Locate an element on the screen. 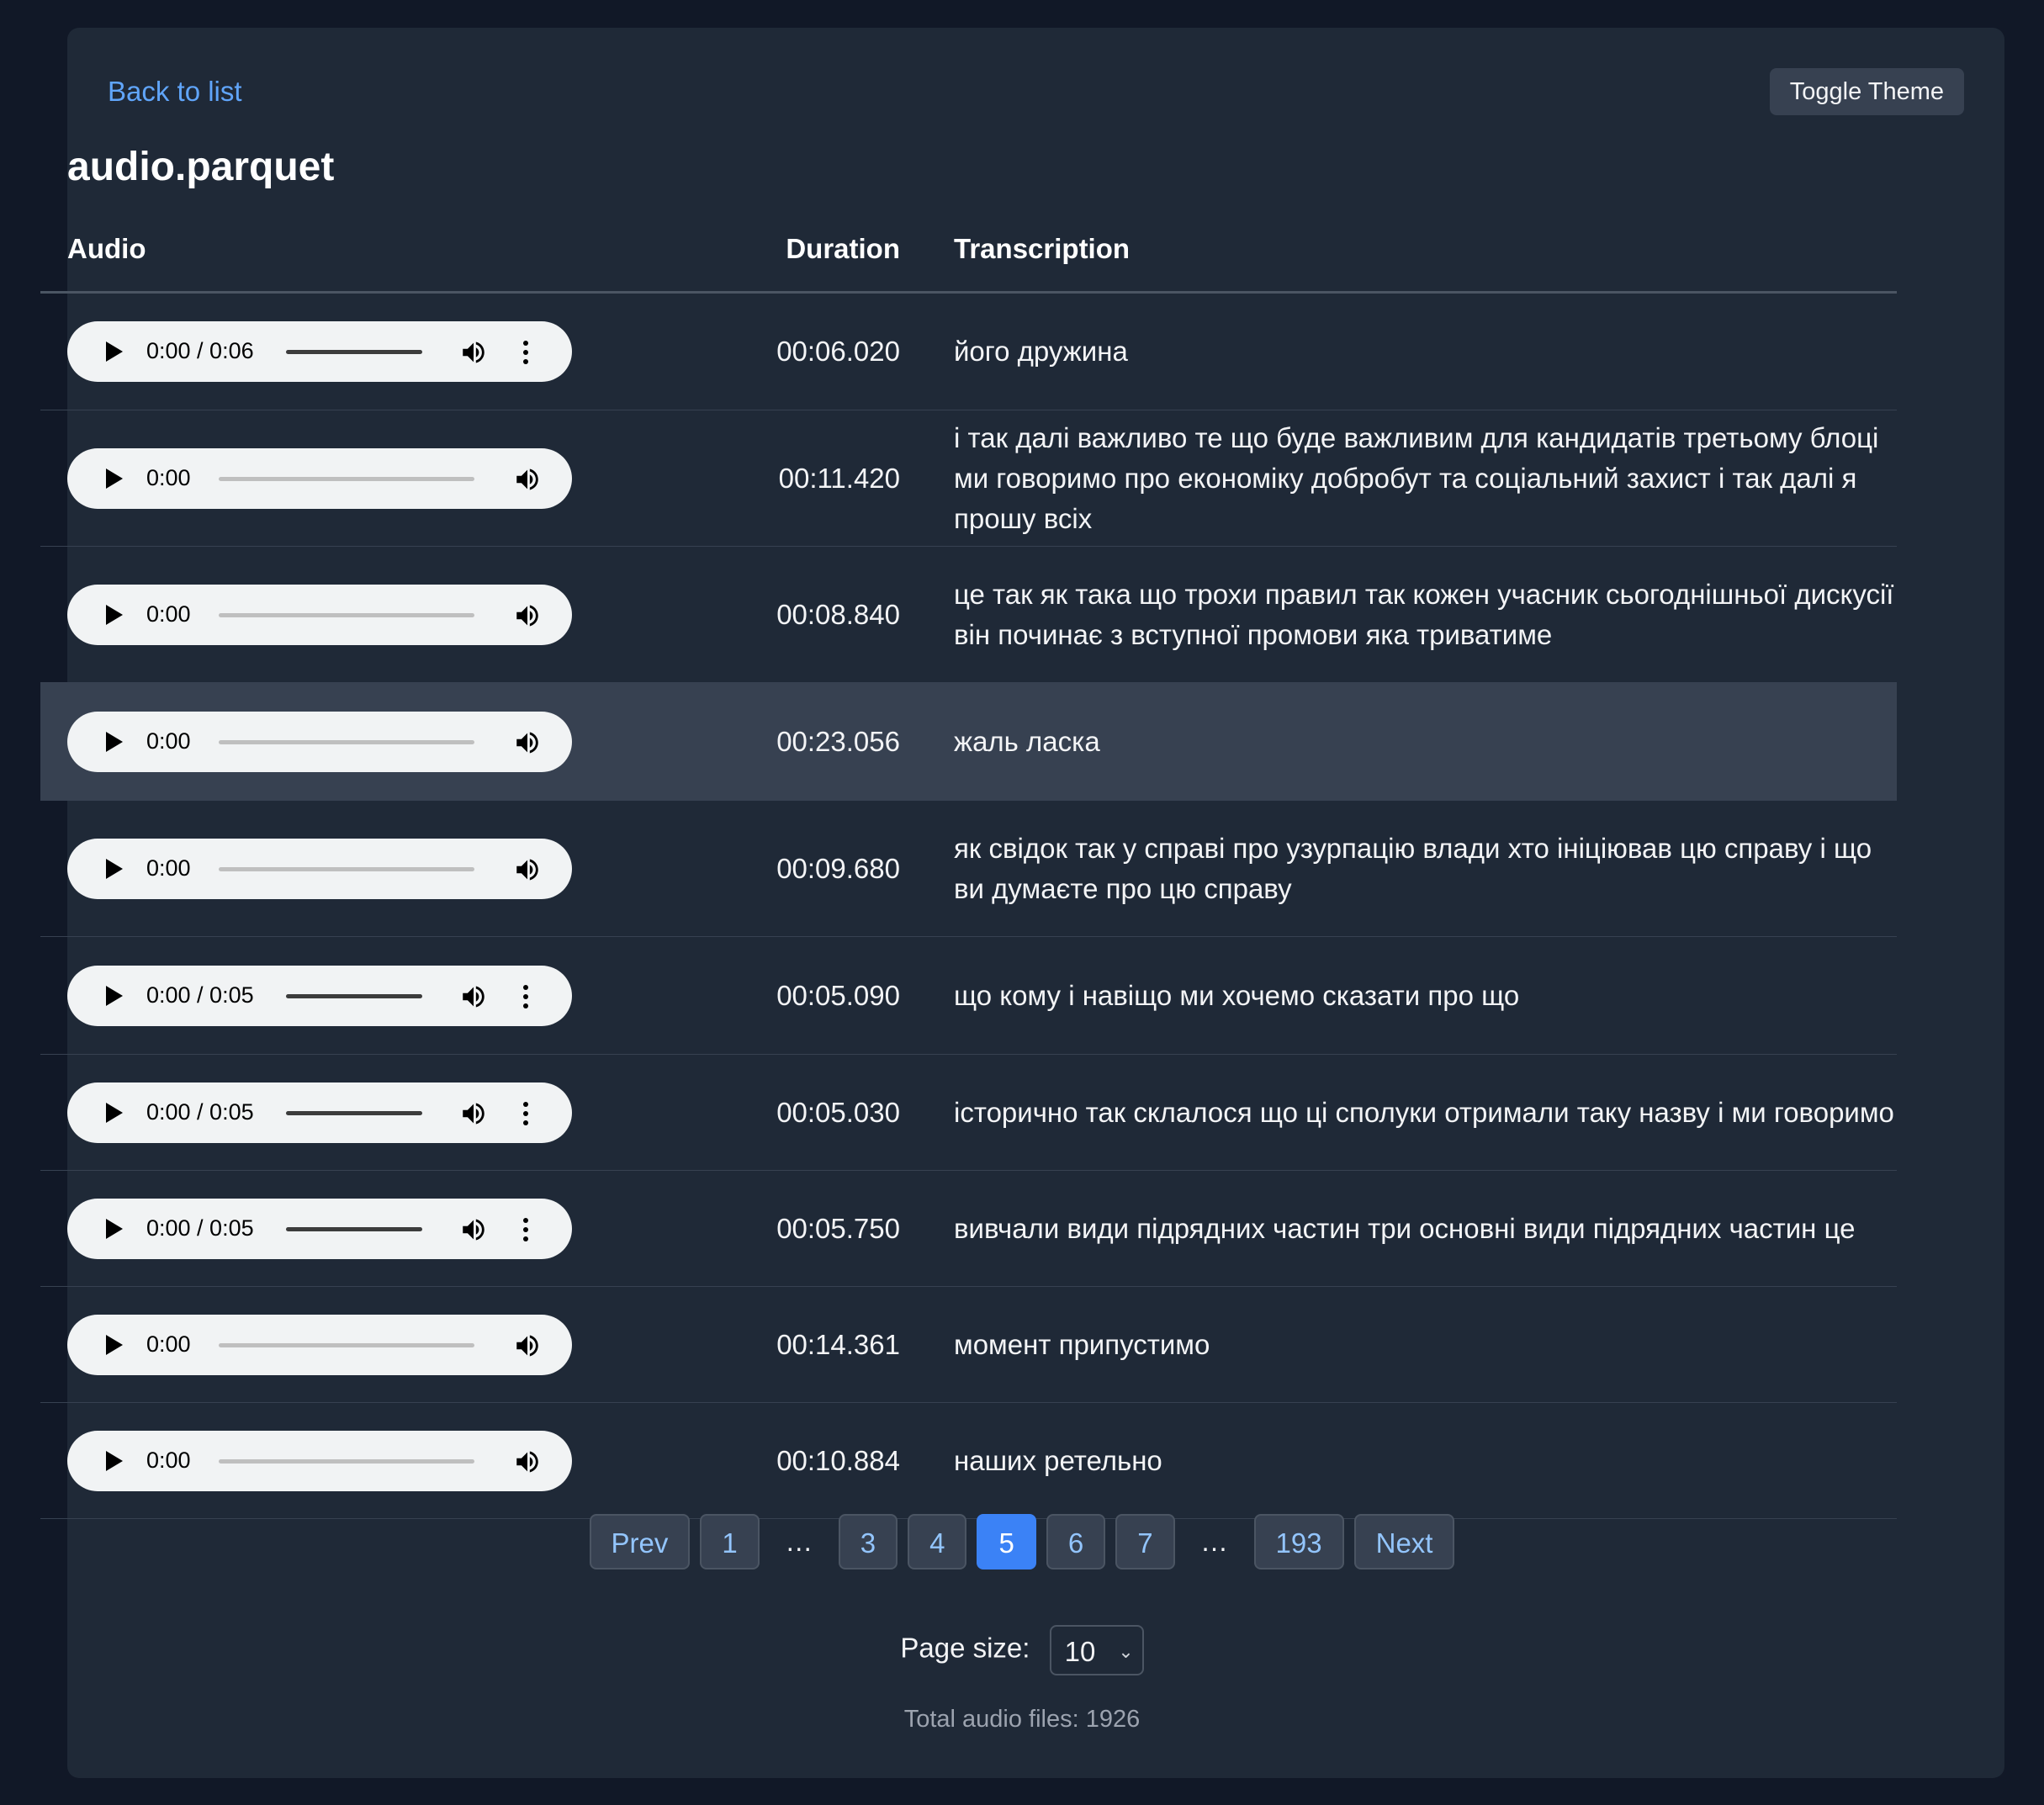 The width and height of the screenshot is (2044, 1805). page-button-6: 6 is located at coordinates (1076, 1541).